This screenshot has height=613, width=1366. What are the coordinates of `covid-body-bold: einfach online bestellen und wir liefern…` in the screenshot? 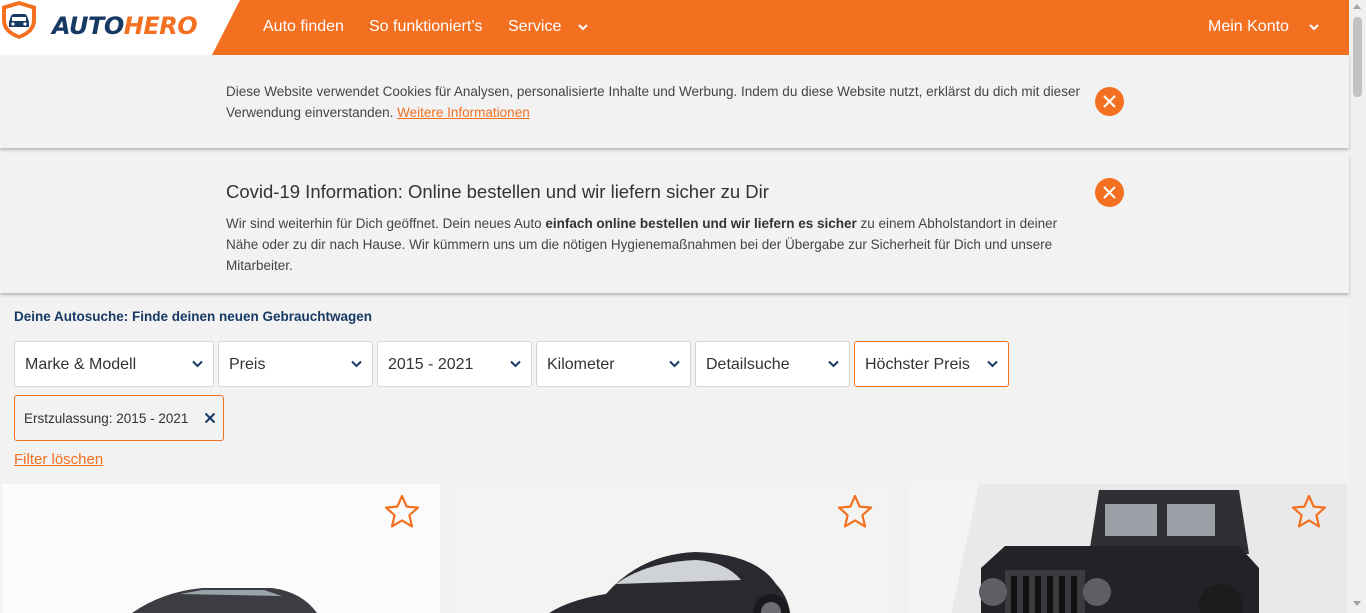 It's located at (701, 223).